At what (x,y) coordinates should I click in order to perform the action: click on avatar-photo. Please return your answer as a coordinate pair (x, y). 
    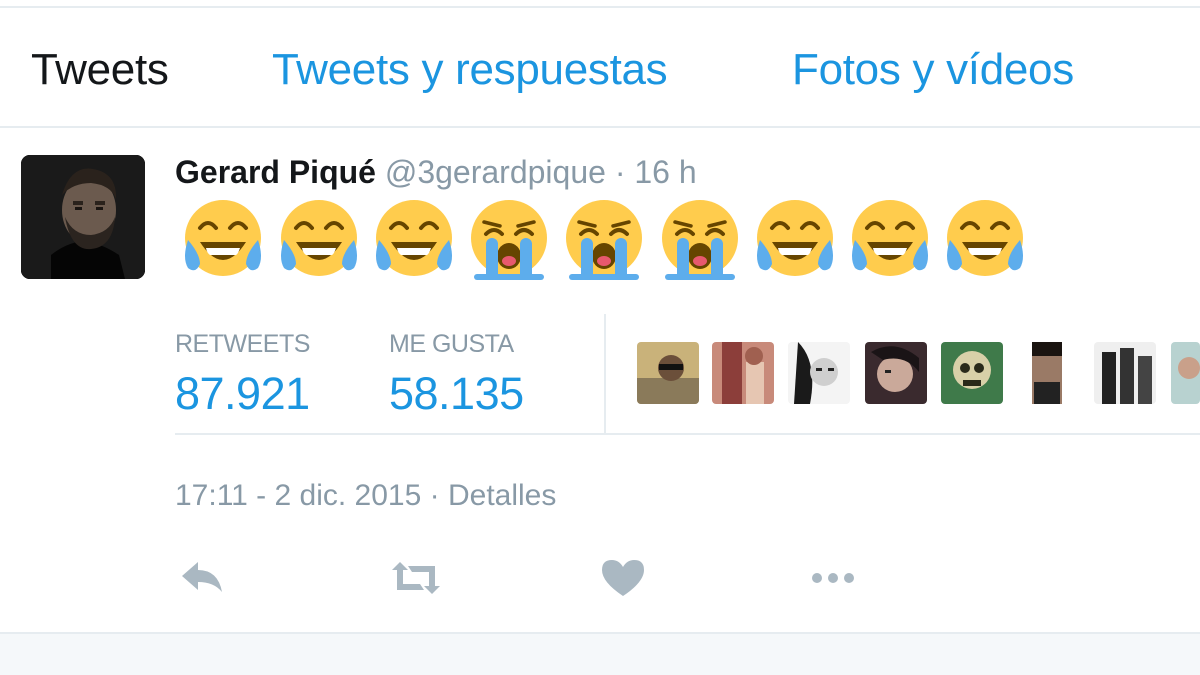
    Looking at the image, I should click on (83, 217).